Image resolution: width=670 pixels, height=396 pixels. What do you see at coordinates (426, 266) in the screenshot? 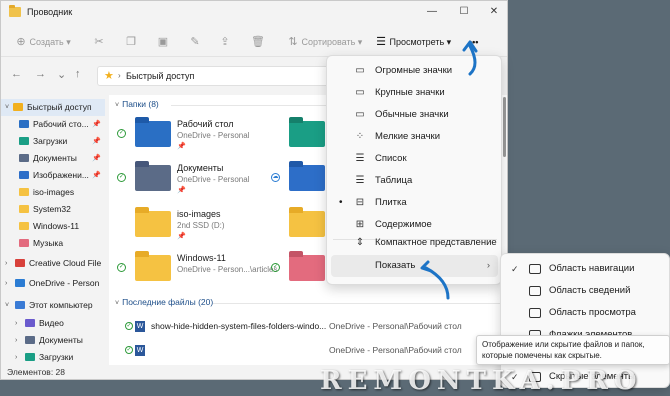
I see `annotation-arrowhead` at bounding box center [426, 266].